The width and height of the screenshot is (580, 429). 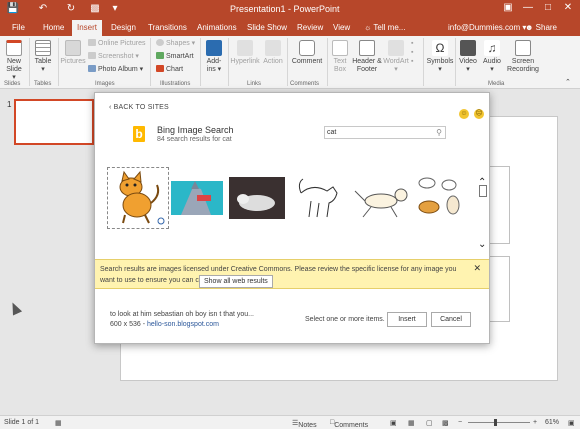 What do you see at coordinates (113, 56) in the screenshot?
I see `screenshot-button: Screenshot ▾` at bounding box center [113, 56].